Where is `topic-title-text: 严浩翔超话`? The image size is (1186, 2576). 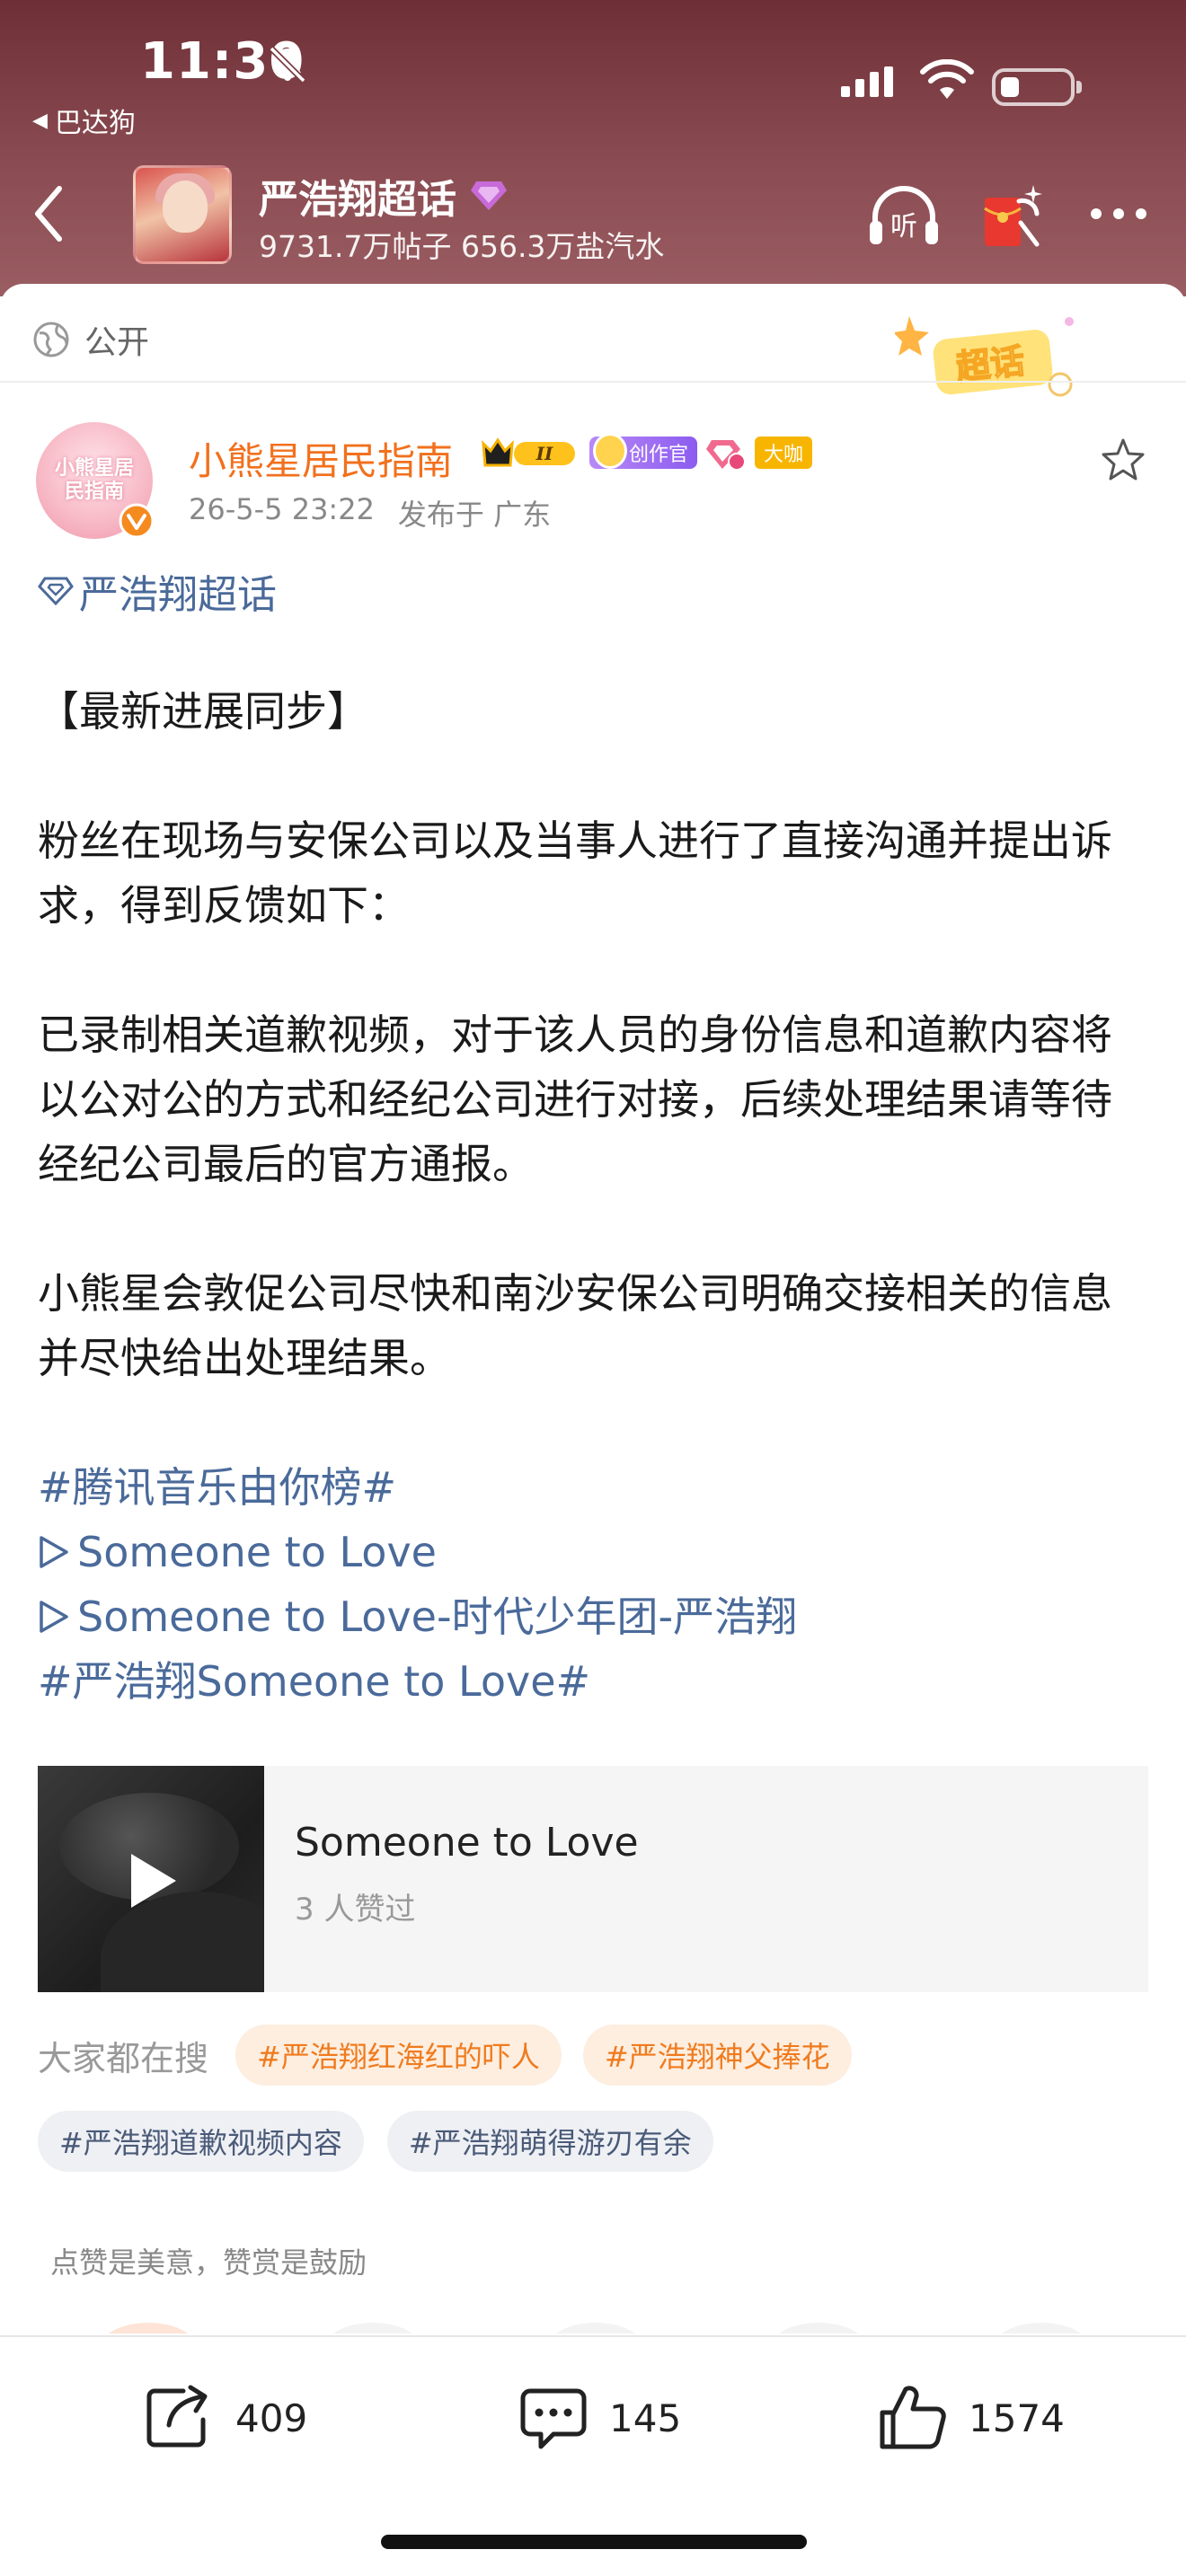 topic-title-text: 严浩翔超话 is located at coordinates (357, 200).